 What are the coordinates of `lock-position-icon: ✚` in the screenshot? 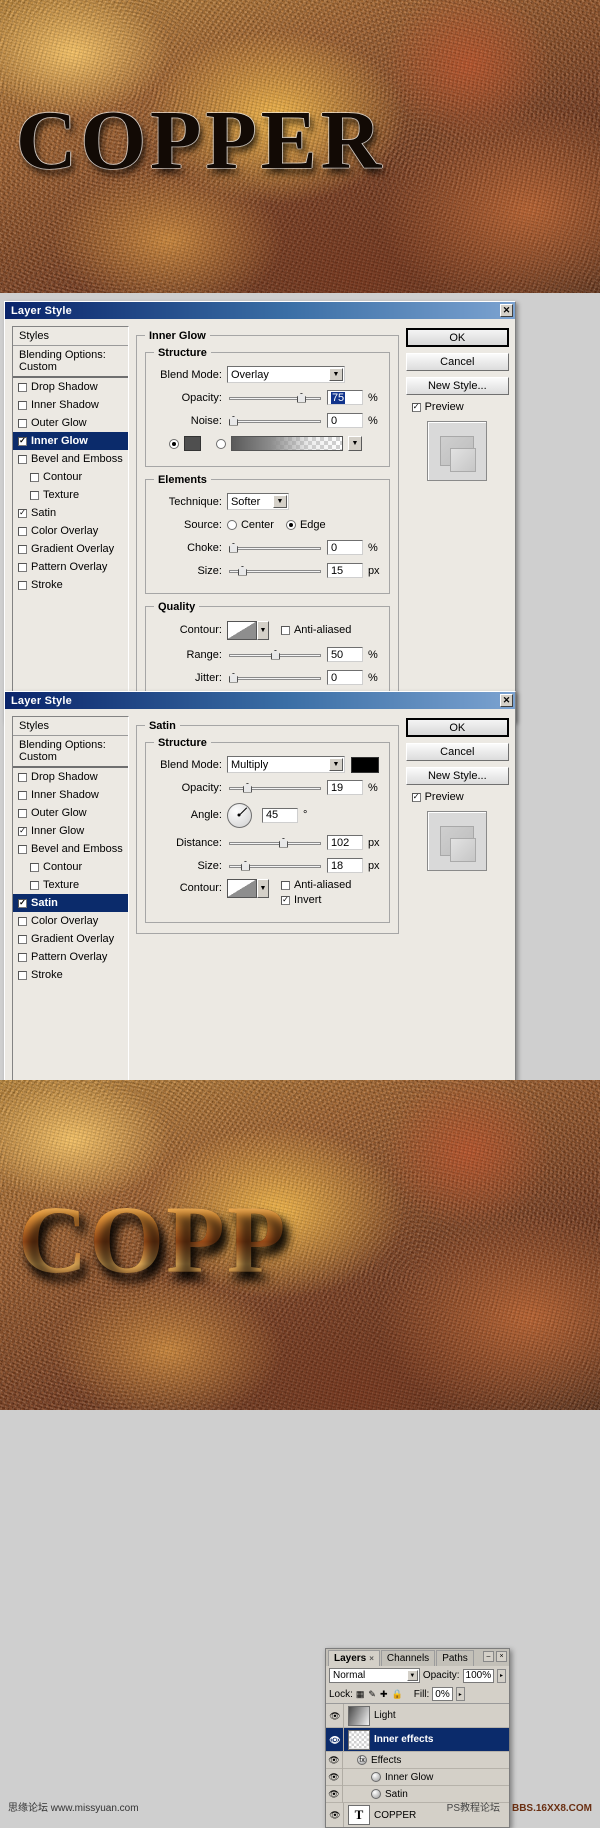 It's located at (384, 1694).